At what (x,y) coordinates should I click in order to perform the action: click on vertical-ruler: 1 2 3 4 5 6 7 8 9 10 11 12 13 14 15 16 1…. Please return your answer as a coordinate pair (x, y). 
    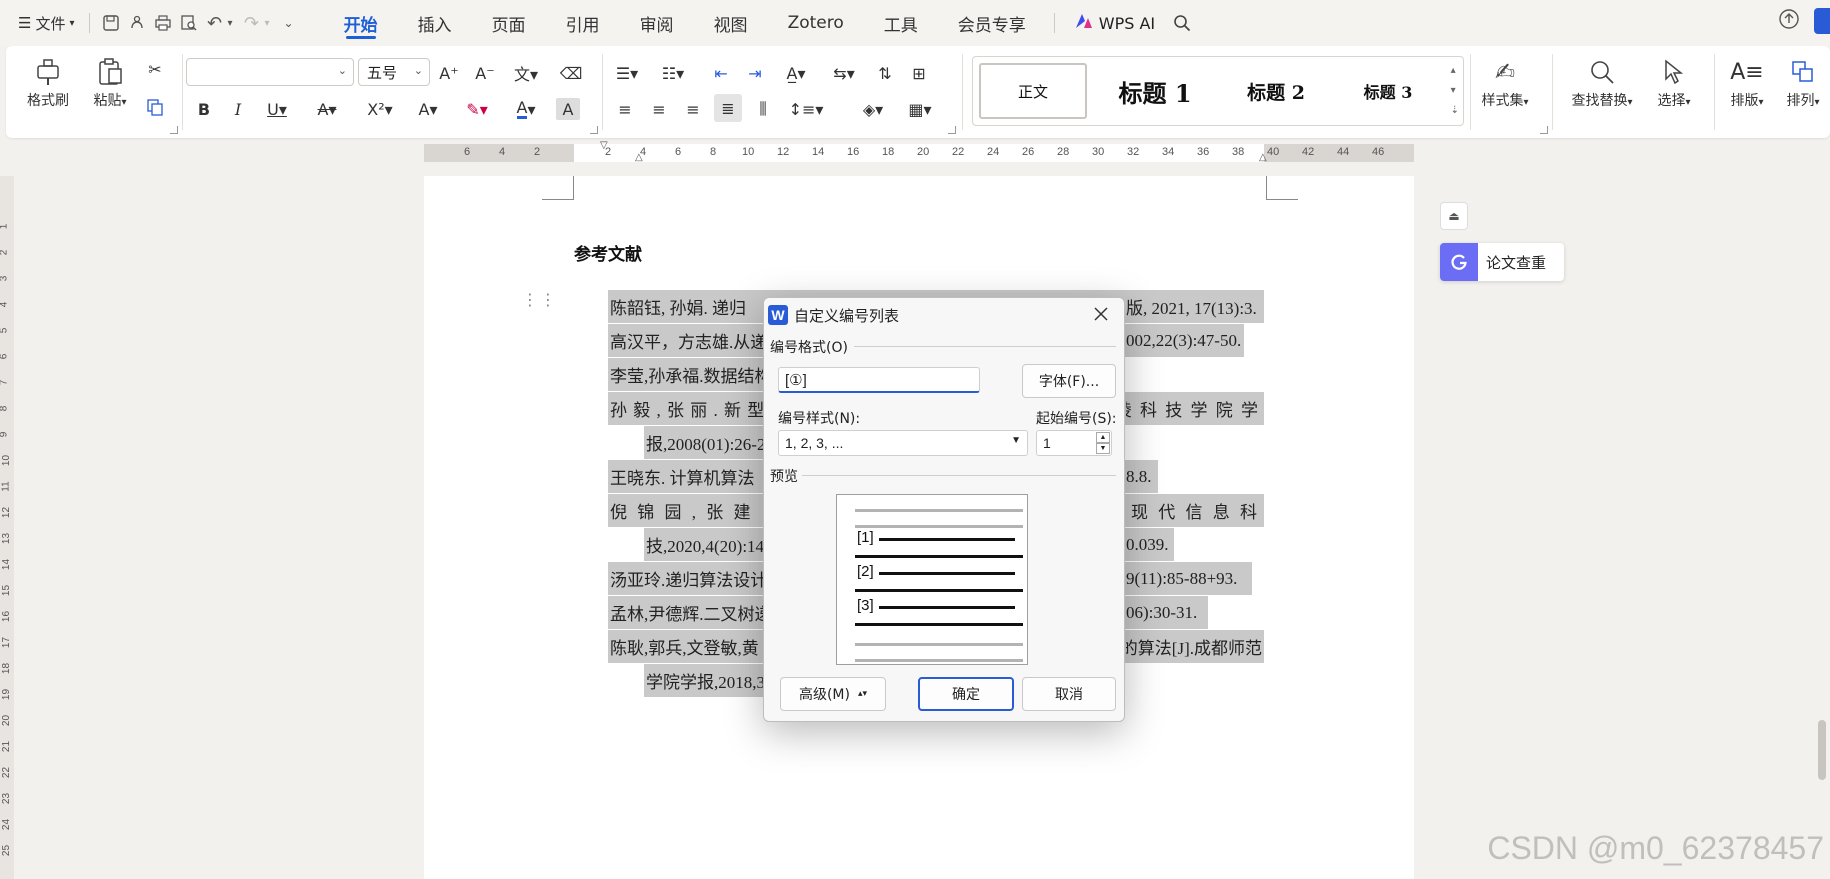
    Looking at the image, I should click on (7, 527).